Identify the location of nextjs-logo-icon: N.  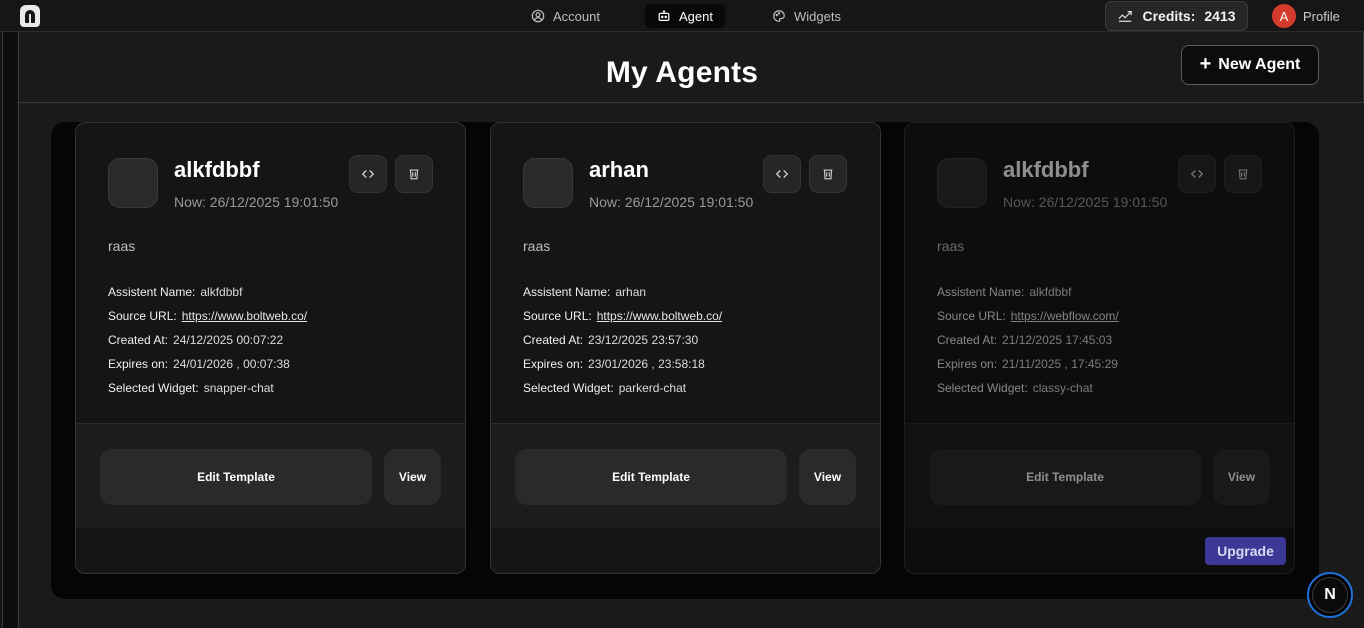
(1330, 595).